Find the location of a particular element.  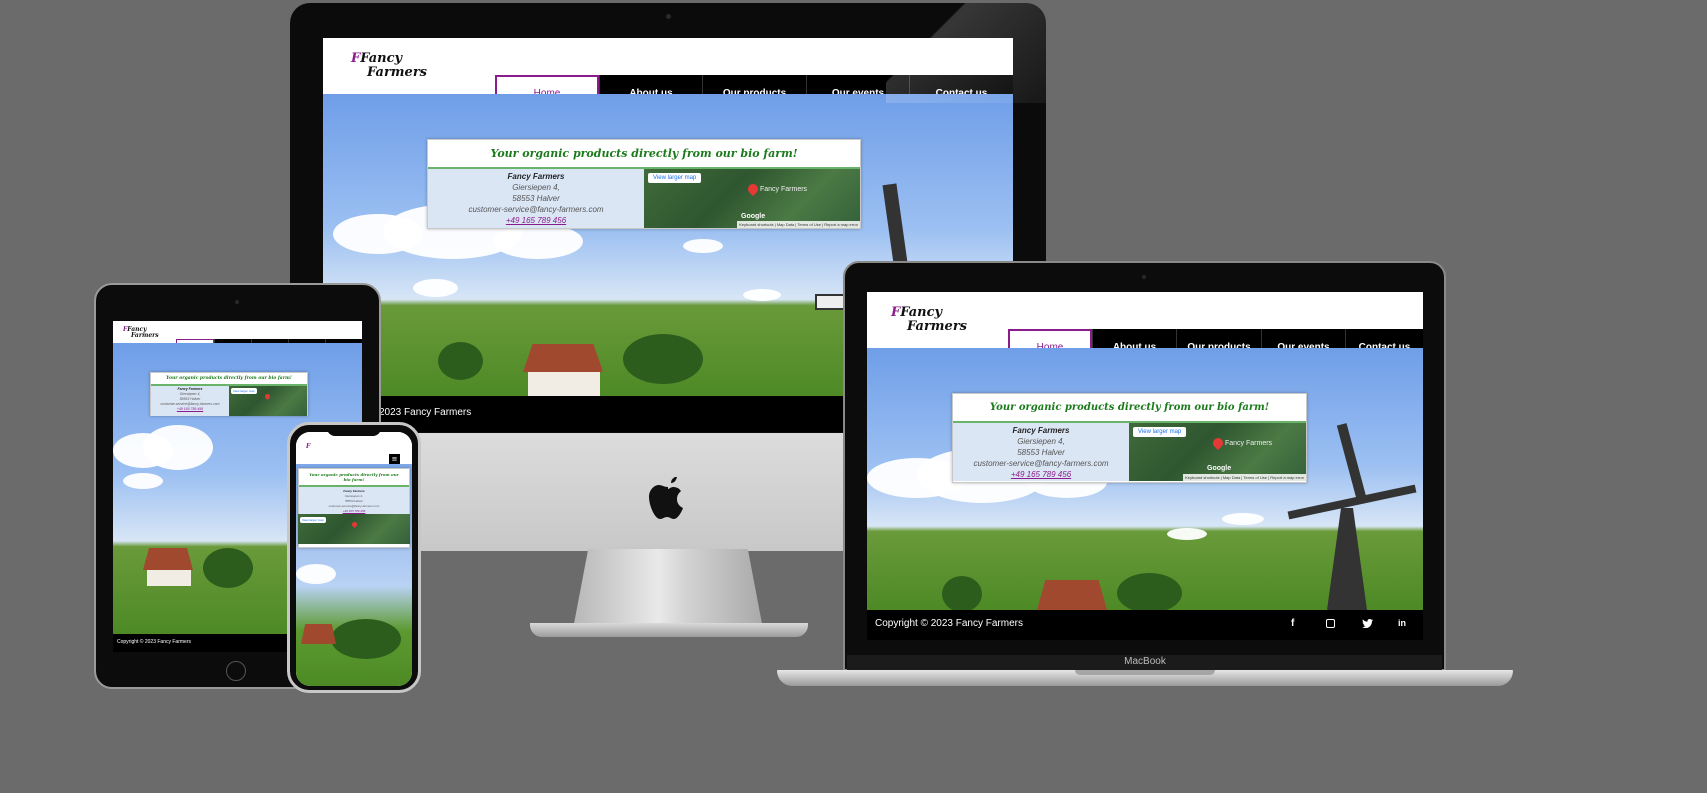

site-logo: F is located at coordinates (308, 446).